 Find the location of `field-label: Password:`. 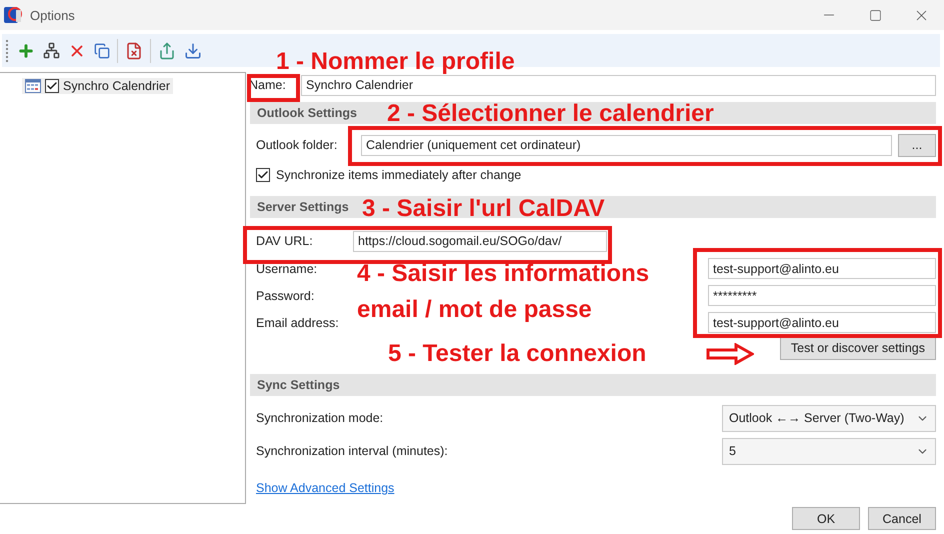

field-label: Password: is located at coordinates (285, 295).